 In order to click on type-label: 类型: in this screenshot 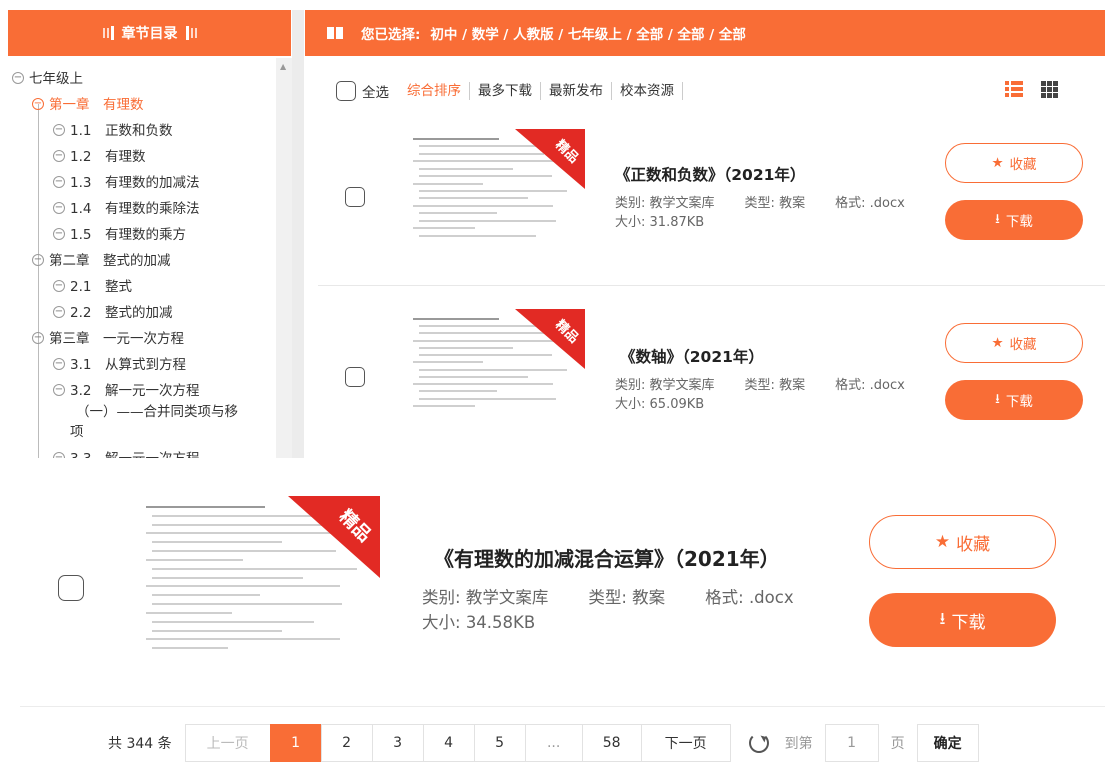, I will do `click(607, 597)`.